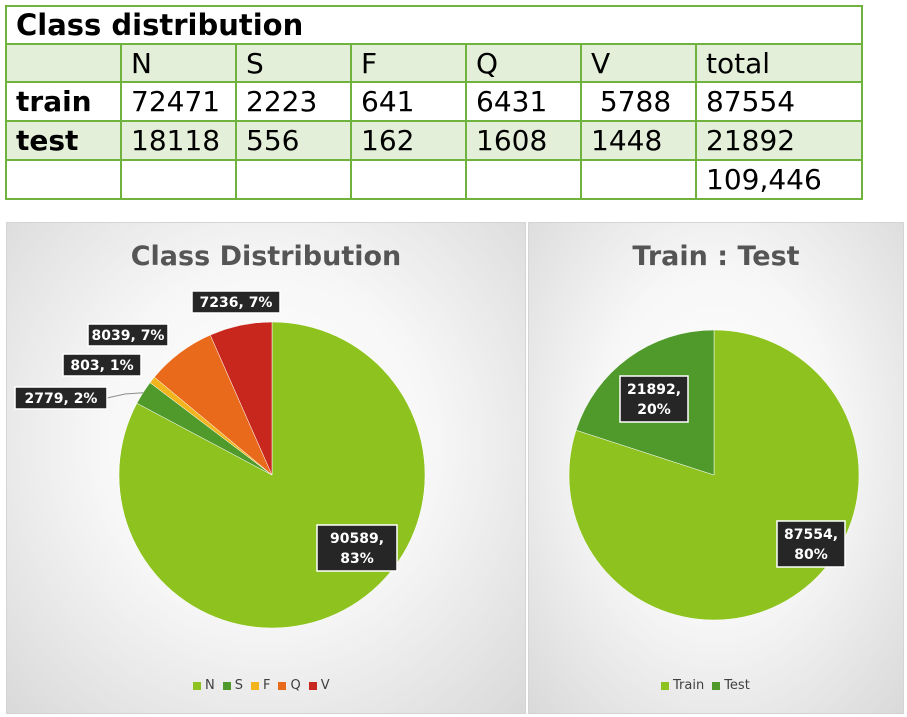 Image resolution: width=907 pixels, height=717 pixels. What do you see at coordinates (325, 685) in the screenshot?
I see `legend-label: V` at bounding box center [325, 685].